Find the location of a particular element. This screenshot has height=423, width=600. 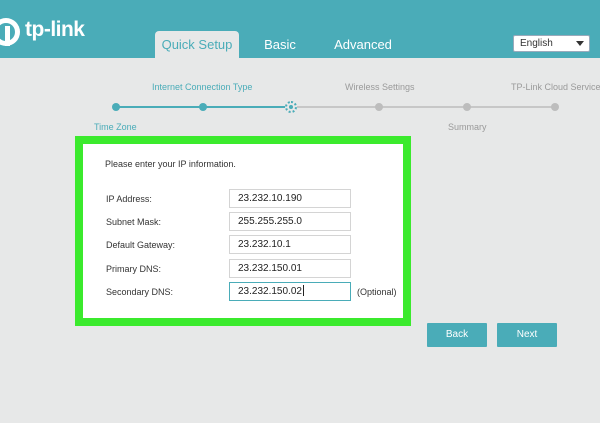

tp-link-logo-icon is located at coordinates (11, 33).